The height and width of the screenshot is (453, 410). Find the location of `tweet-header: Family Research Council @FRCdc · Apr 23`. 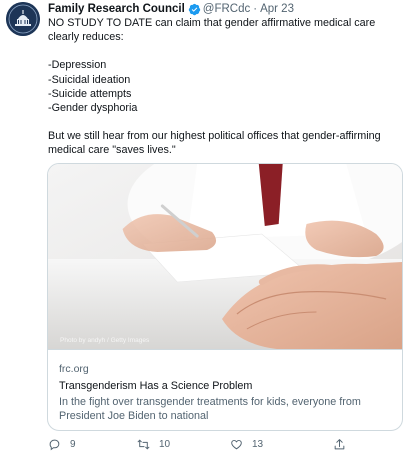

tweet-header: Family Research Council @FRCdc · Apr 23 is located at coordinates (226, 9).